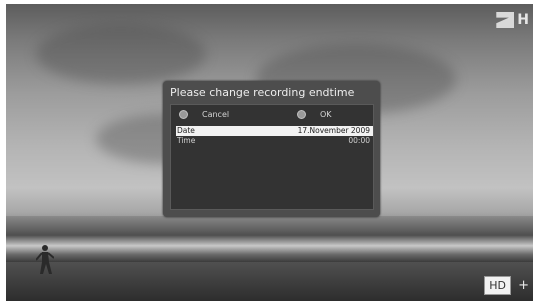  What do you see at coordinates (45, 259) in the screenshot?
I see `surfer-silhouette` at bounding box center [45, 259].